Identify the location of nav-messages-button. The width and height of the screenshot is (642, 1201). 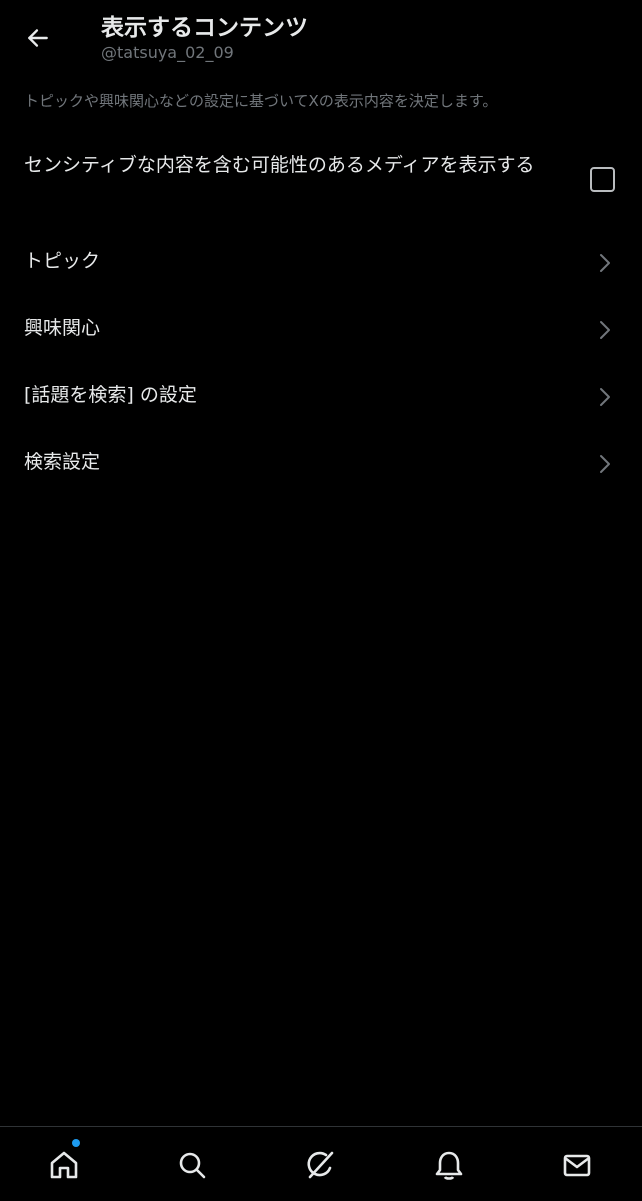
(577, 1165).